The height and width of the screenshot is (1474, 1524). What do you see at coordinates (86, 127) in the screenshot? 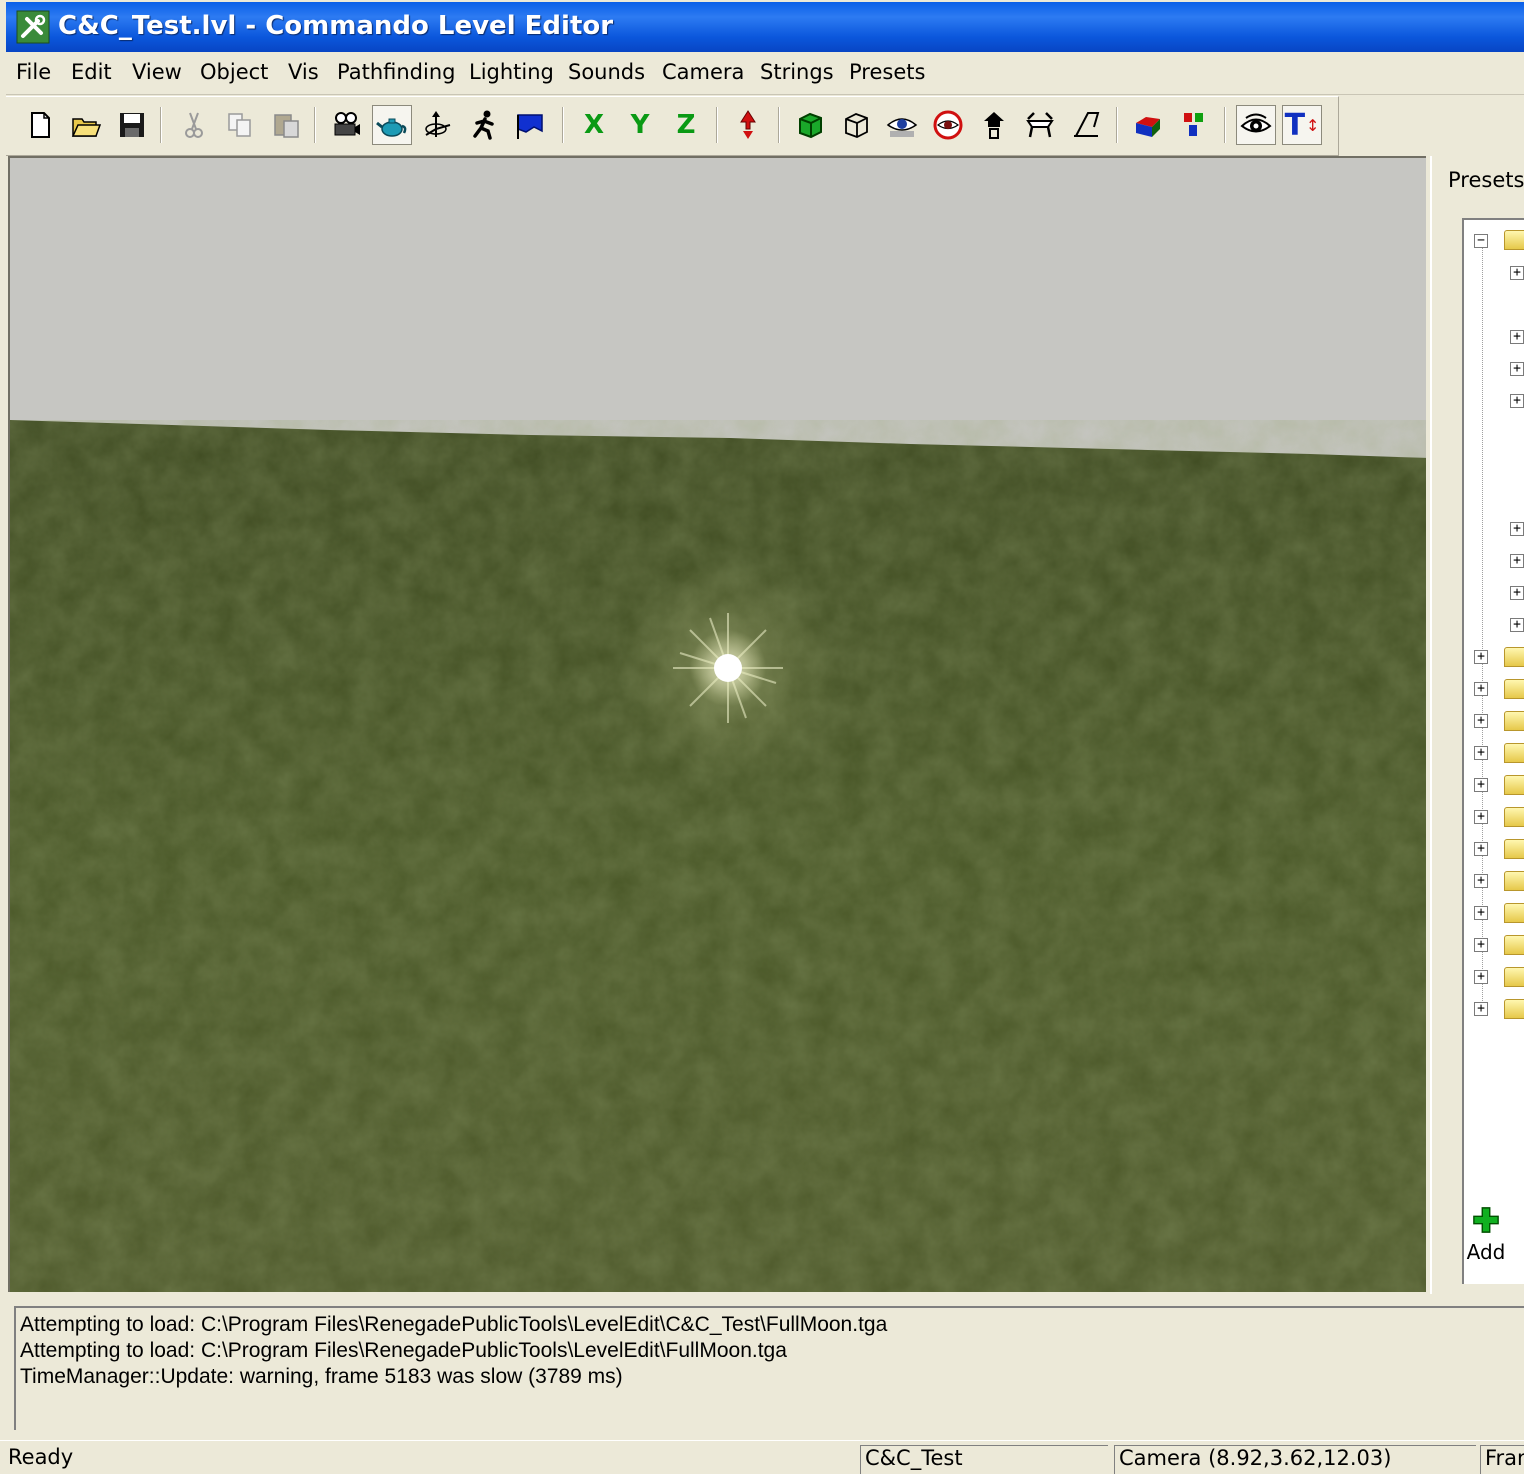
I see `open-folder-icon` at bounding box center [86, 127].